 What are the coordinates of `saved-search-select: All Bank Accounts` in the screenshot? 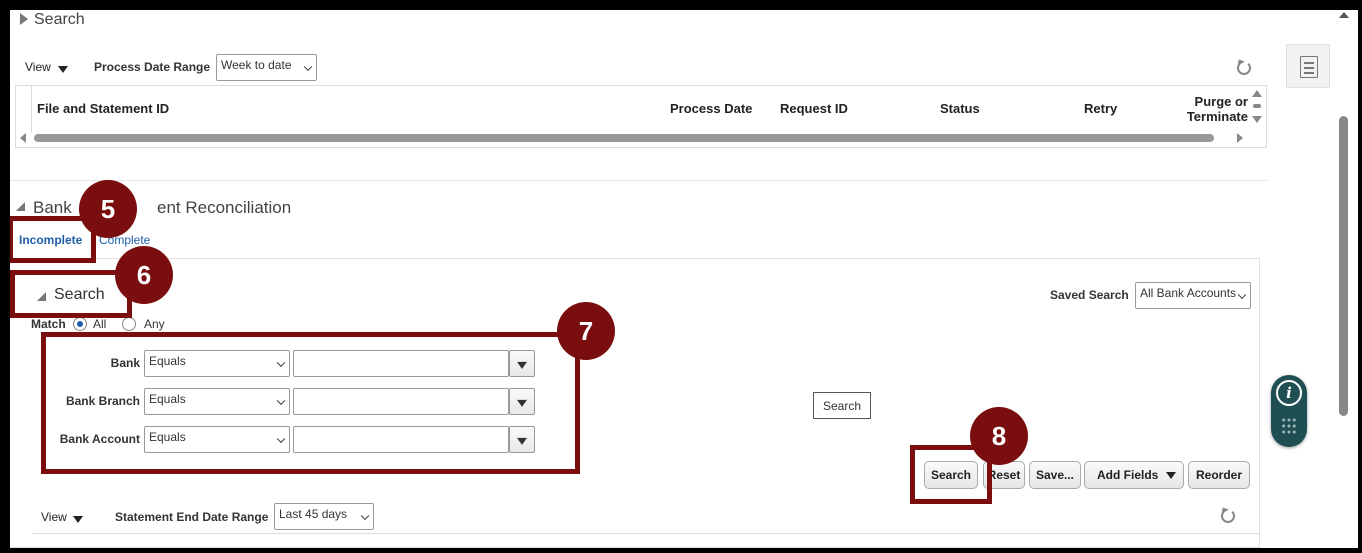 It's located at (1193, 295).